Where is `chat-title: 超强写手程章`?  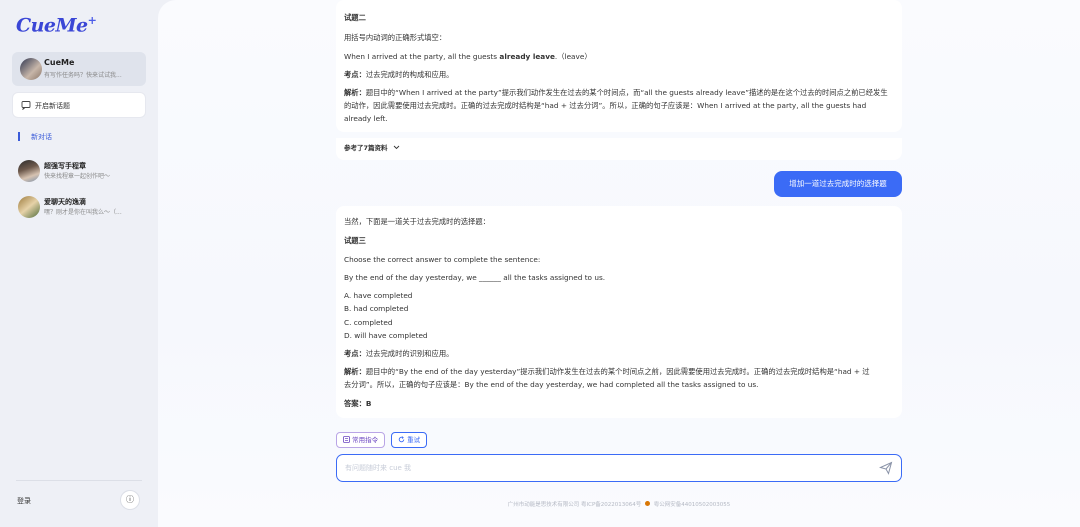
chat-title: 超强写手程章 is located at coordinates (65, 166).